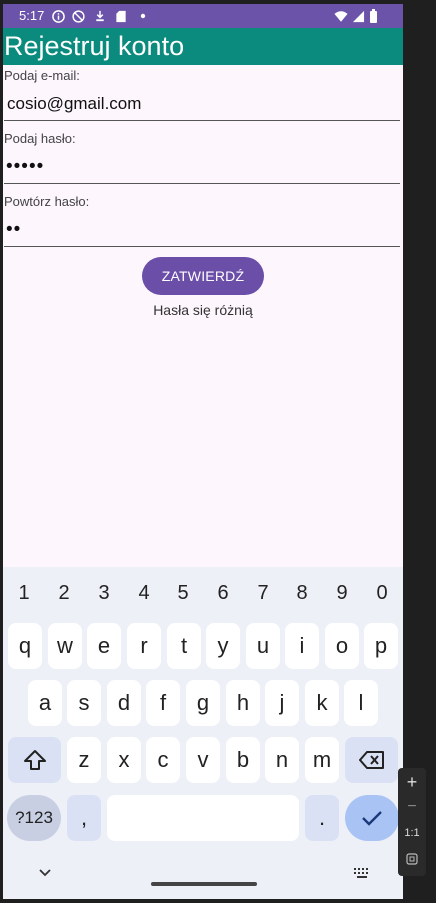  I want to click on enter-key, so click(372, 818).